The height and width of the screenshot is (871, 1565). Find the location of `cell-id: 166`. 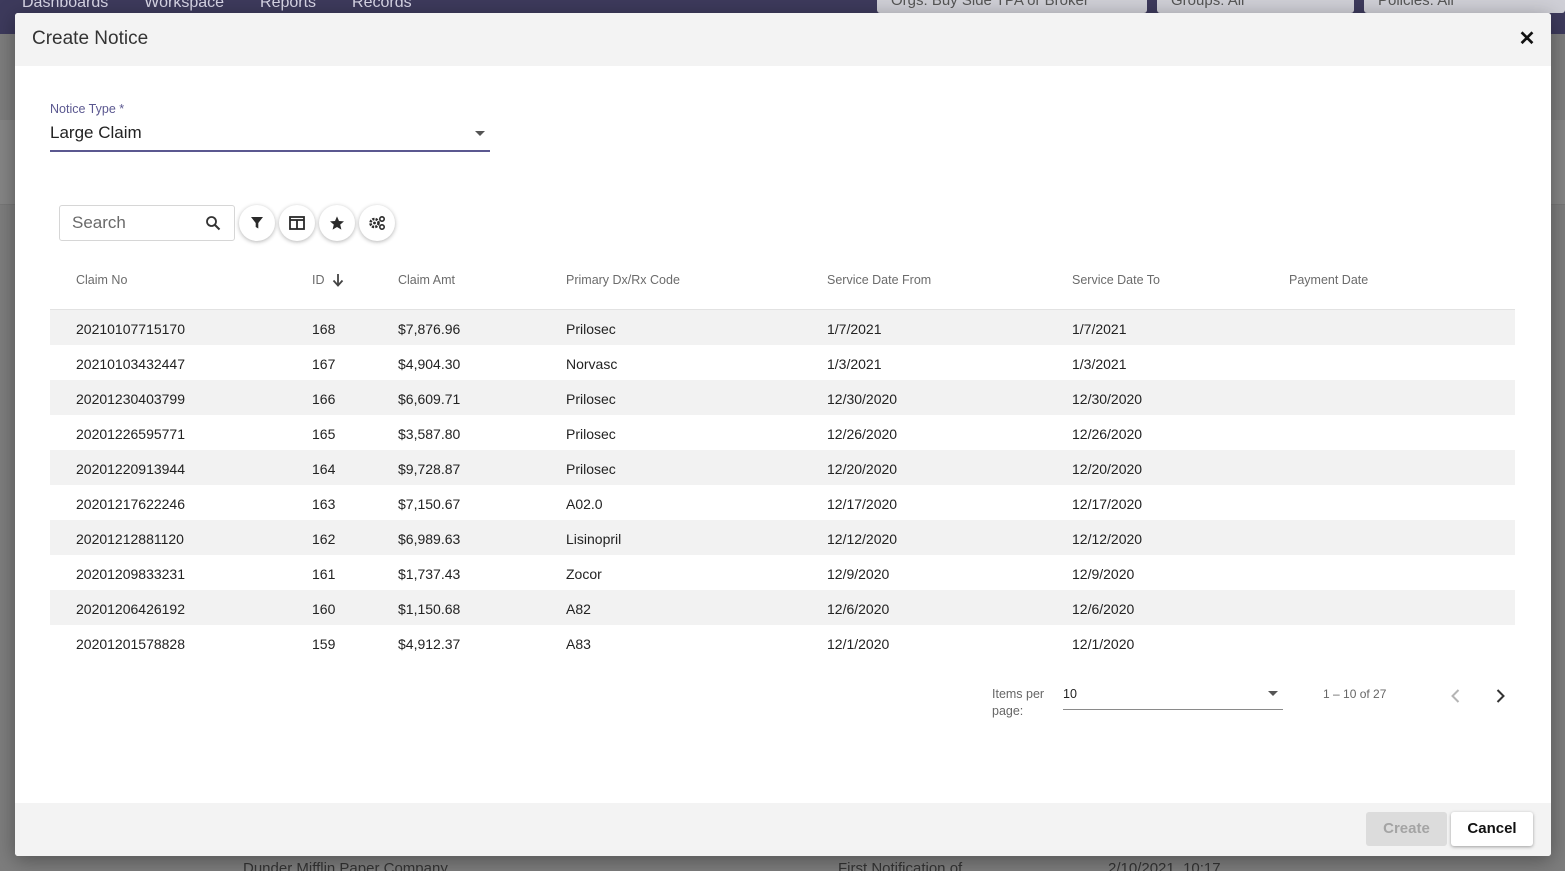

cell-id: 166 is located at coordinates (324, 399).